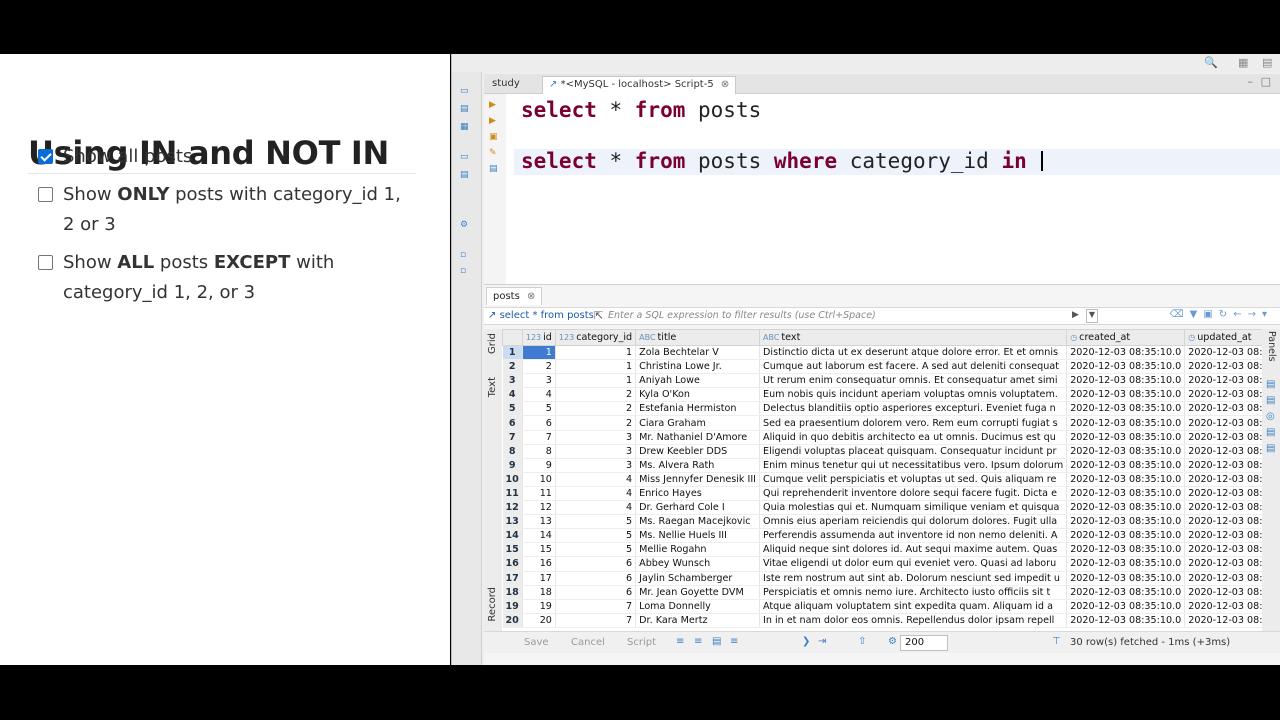 This screenshot has height=720, width=1280. Describe the element at coordinates (725, 84) in the screenshot. I see `close-icon: ⊗` at that location.